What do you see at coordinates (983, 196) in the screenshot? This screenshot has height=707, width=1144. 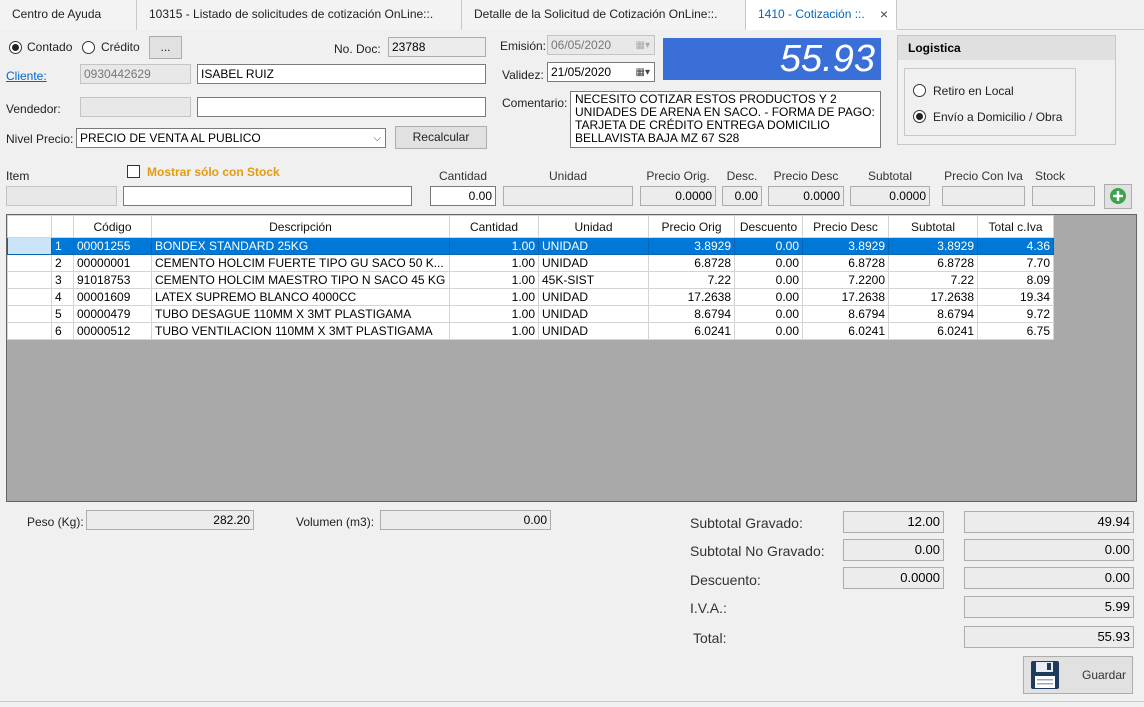 I see `precio-con-iva-field` at bounding box center [983, 196].